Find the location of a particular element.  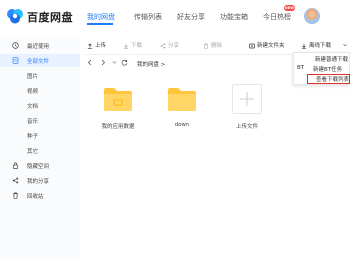

file-name: 我的应用数据 is located at coordinates (118, 126).